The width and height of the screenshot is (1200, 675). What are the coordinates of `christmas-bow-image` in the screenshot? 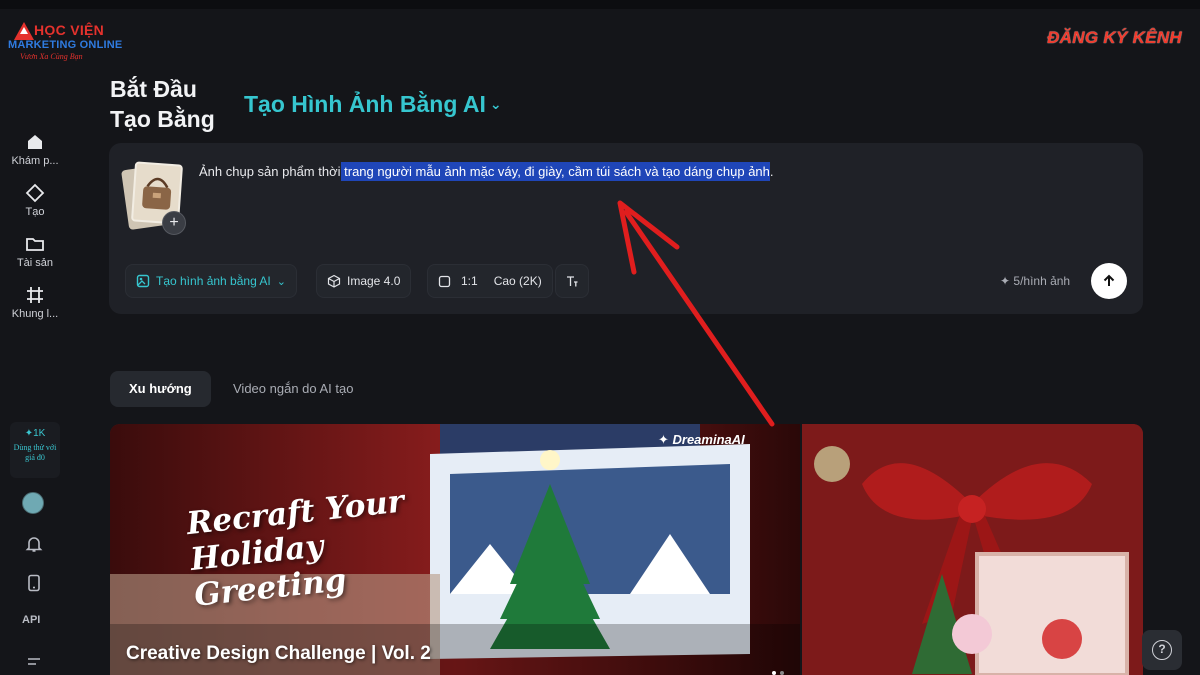 It's located at (972, 549).